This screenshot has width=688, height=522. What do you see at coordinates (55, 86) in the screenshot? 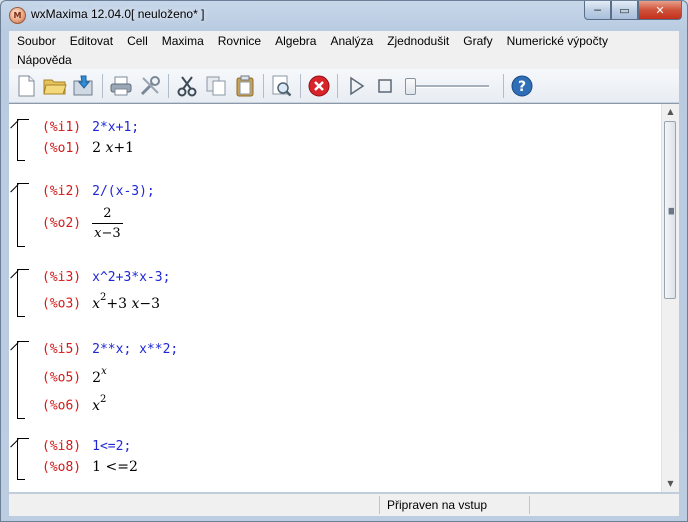
I see `open-folder-icon` at bounding box center [55, 86].